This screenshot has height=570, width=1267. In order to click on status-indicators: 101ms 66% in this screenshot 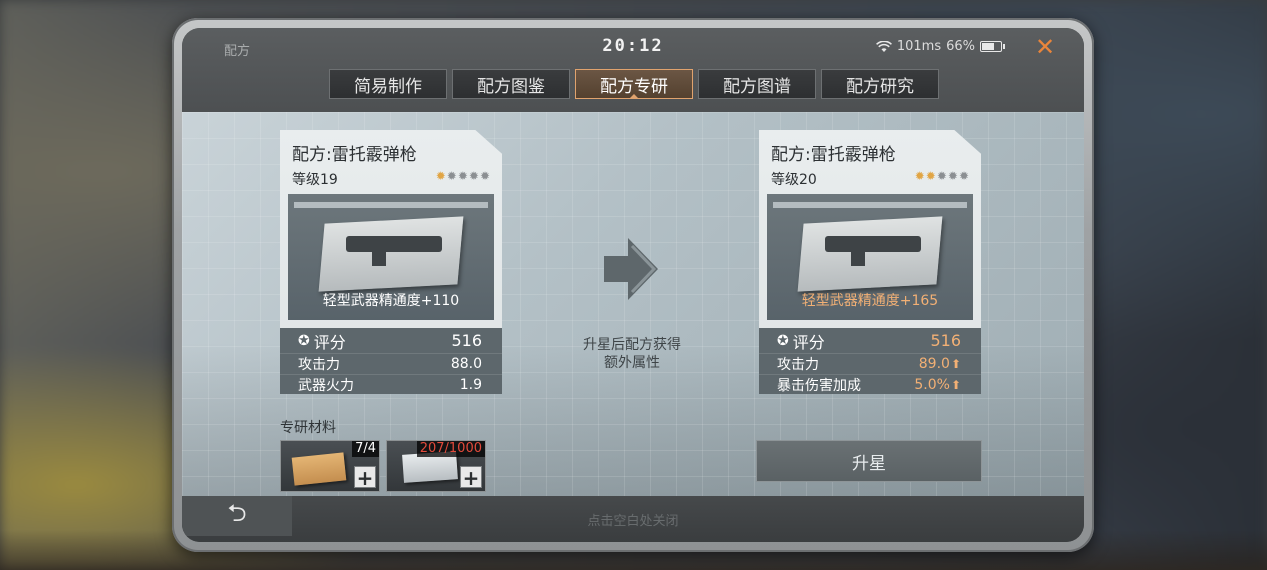, I will do `click(940, 46)`.